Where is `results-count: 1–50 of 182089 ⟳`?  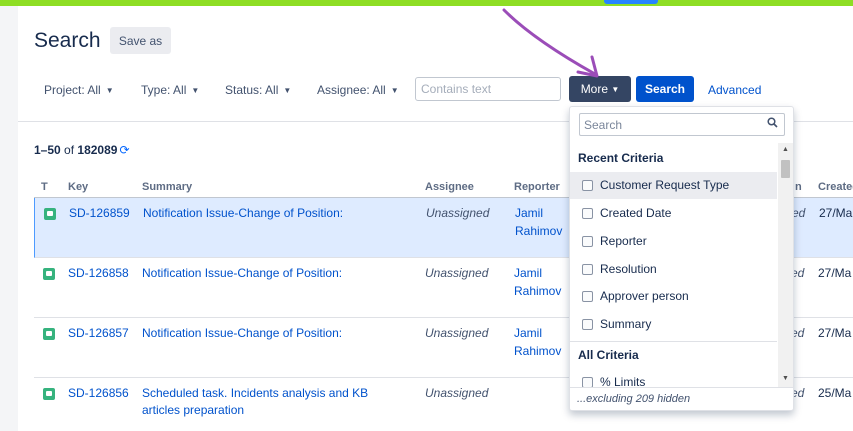
results-count: 1–50 of 182089 ⟳ is located at coordinates (82, 150).